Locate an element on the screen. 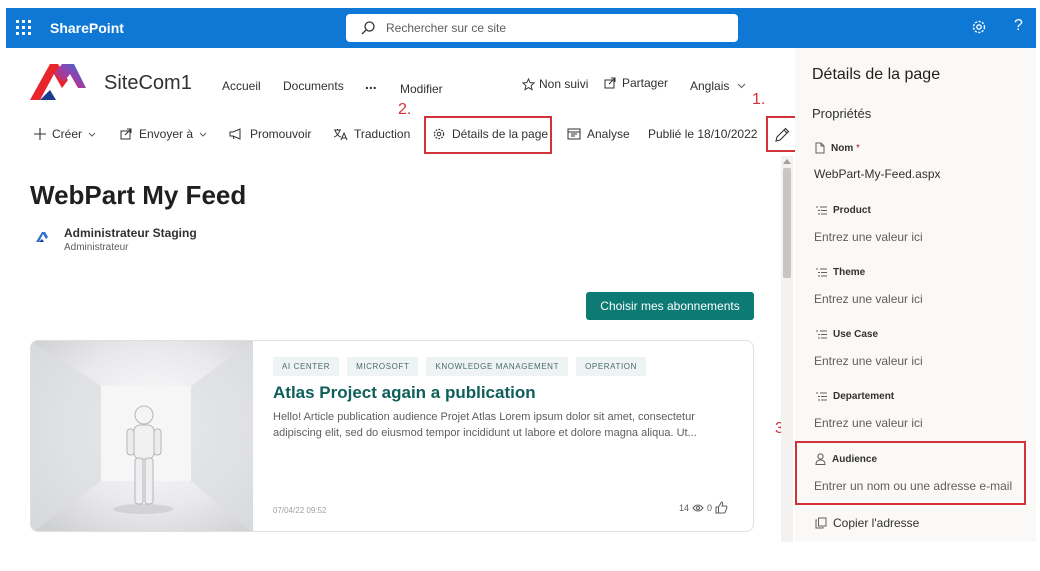 The image size is (1040, 571). star-icon is located at coordinates (528, 84).